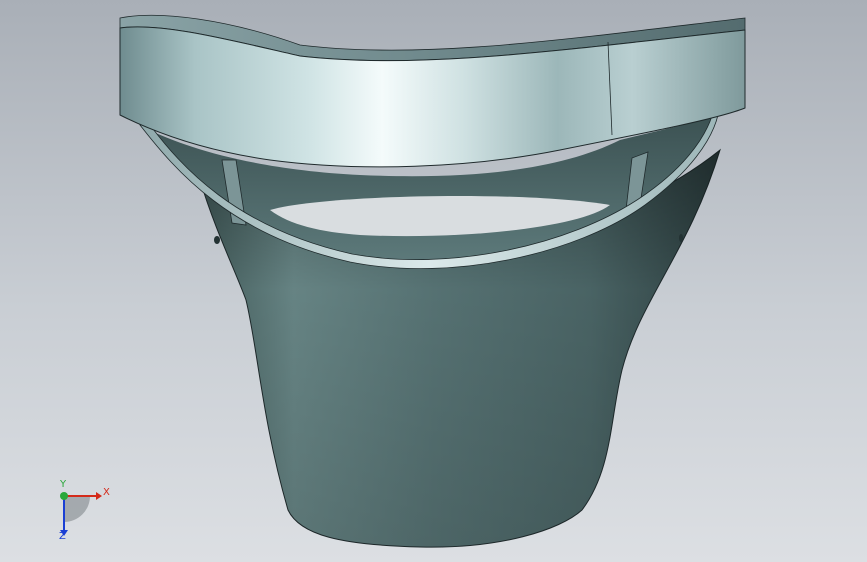  I want to click on hole-left, so click(217, 240).